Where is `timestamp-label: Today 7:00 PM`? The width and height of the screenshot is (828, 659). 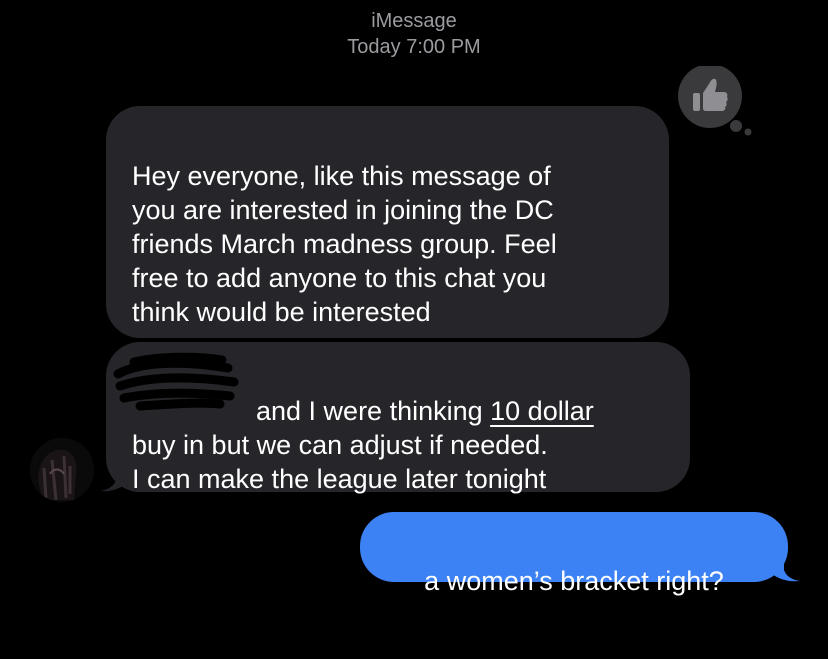
timestamp-label: Today 7:00 PM is located at coordinates (414, 47).